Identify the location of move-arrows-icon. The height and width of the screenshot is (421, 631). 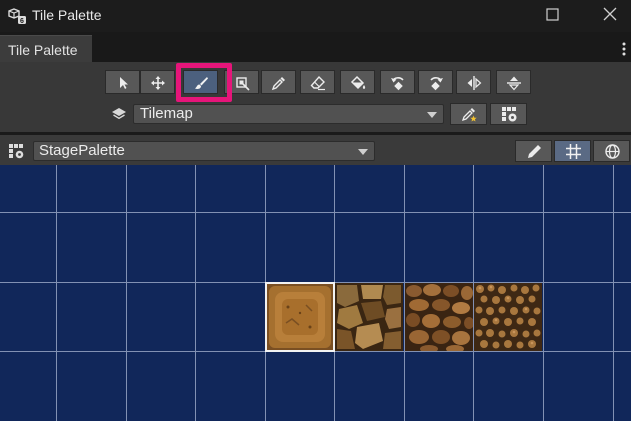
(158, 83).